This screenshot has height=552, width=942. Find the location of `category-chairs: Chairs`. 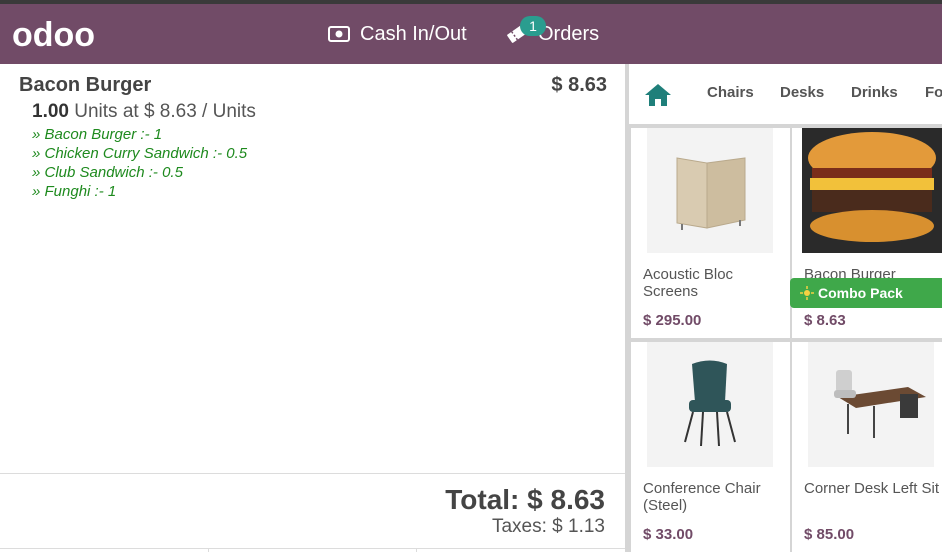

category-chairs: Chairs is located at coordinates (730, 92).